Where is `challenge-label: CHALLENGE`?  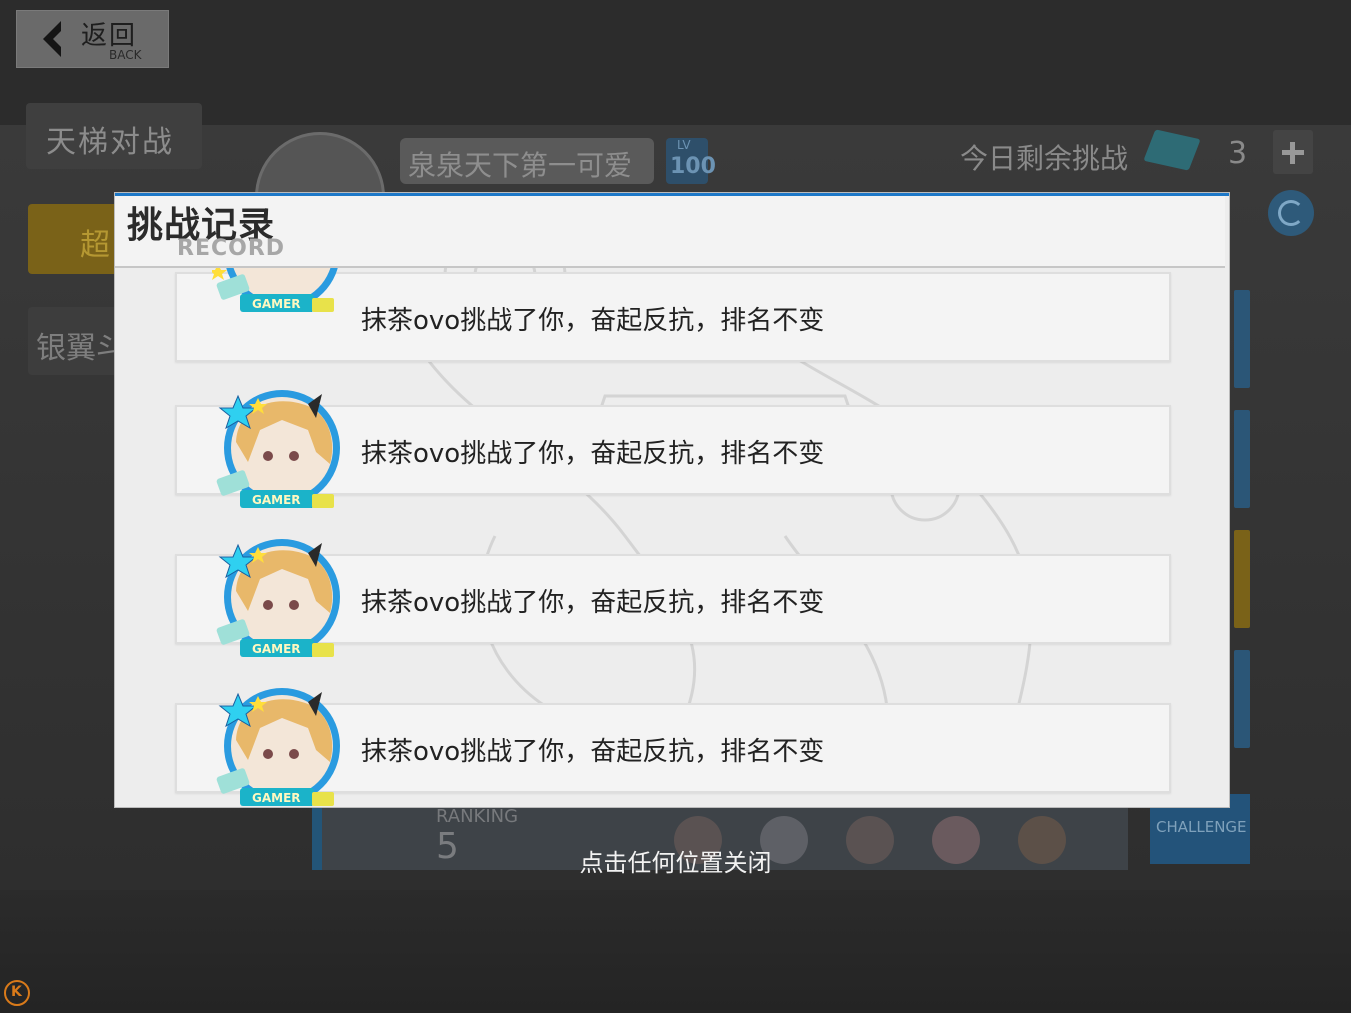
challenge-label: CHALLENGE is located at coordinates (1201, 827).